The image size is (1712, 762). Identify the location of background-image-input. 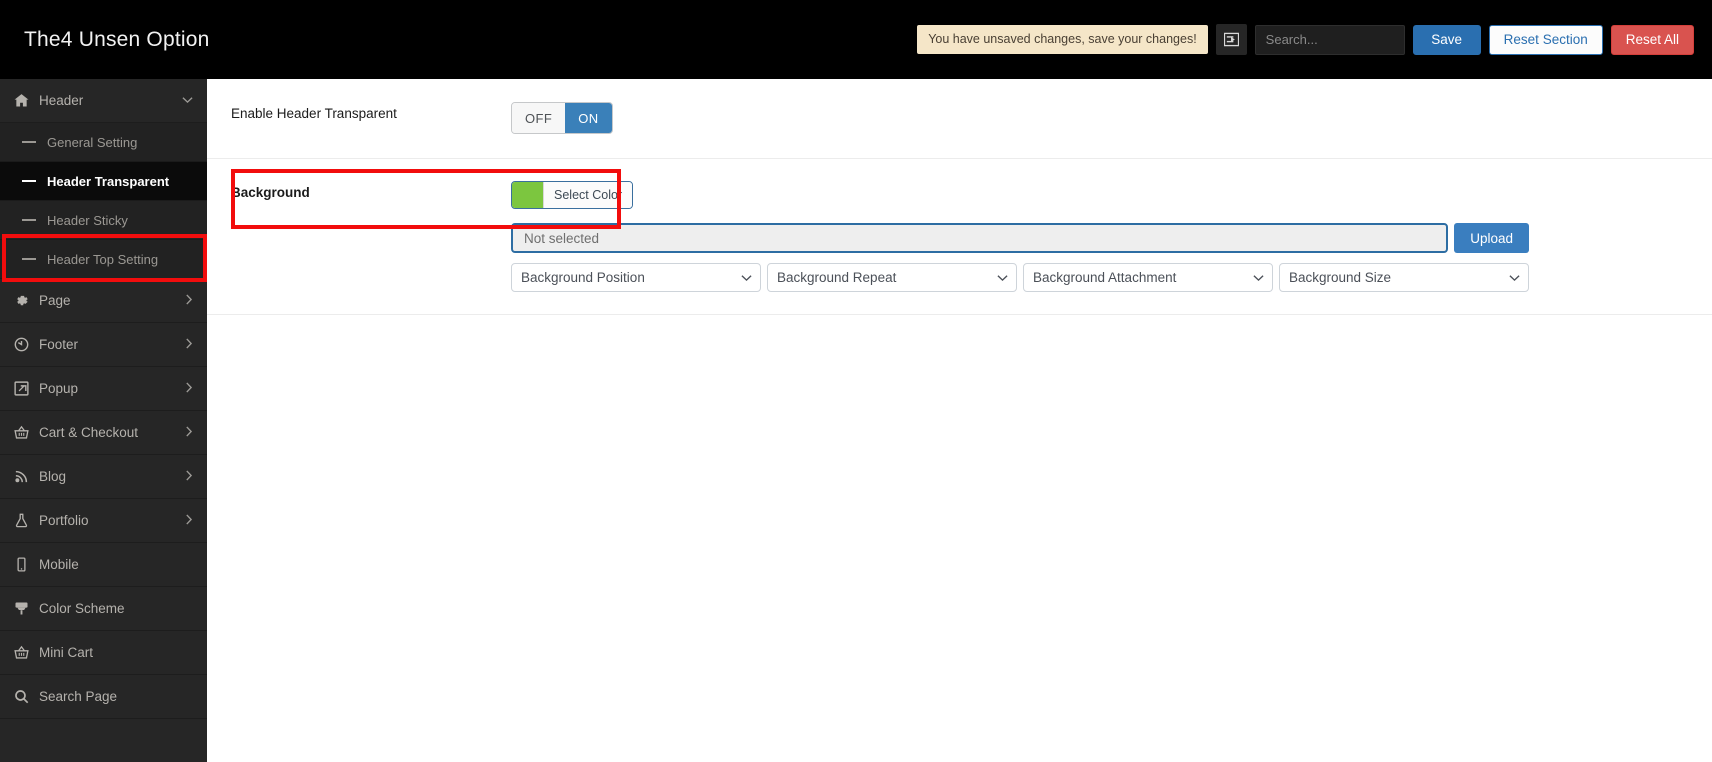
(980, 238).